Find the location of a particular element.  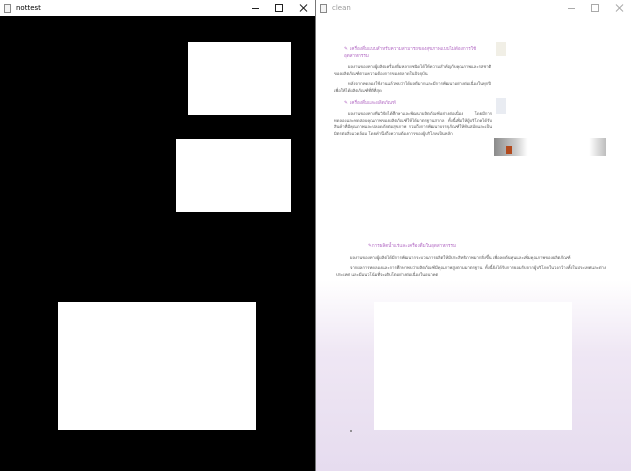

heading-text: เครื่องดื่มและผลิตภัณฑ์ is located at coordinates (372, 103).